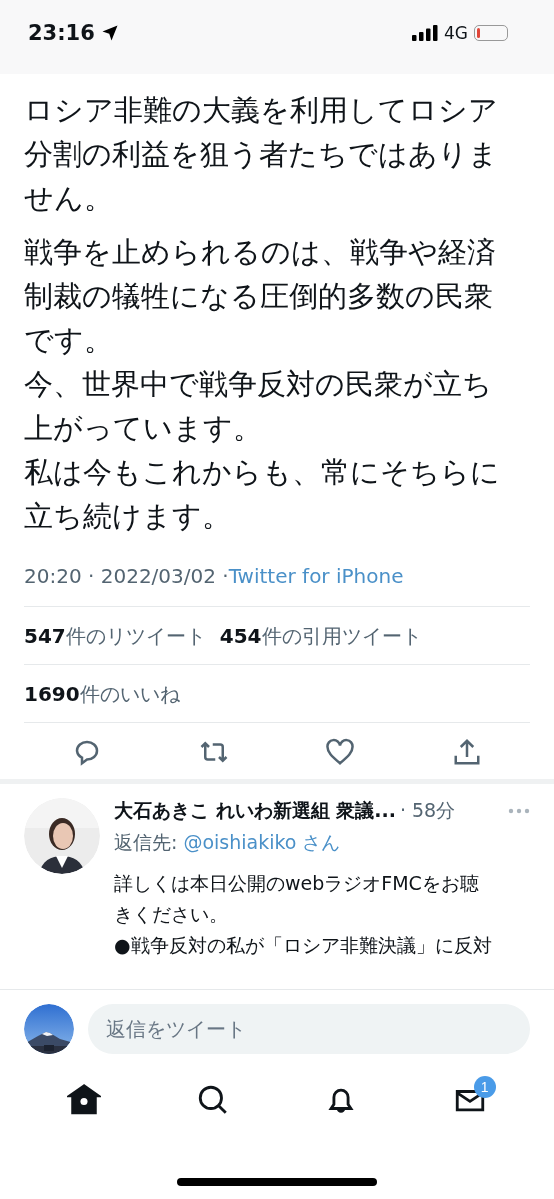 This screenshot has width=554, height=1199. I want to click on tweet-text-line: ロシア非難の大義を利用してロシア, so click(261, 110).